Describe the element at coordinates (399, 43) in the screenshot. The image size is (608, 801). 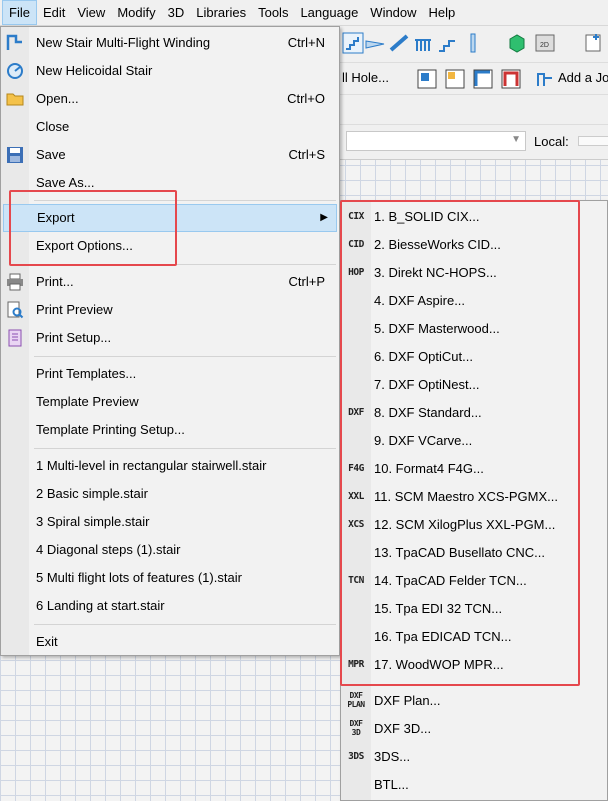
I see `ramp-icon` at that location.